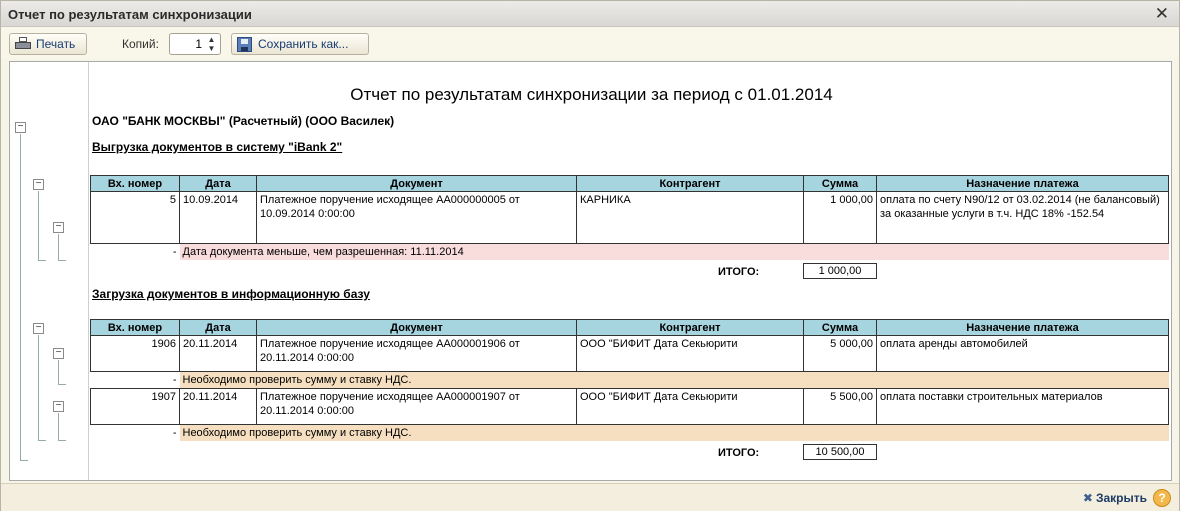  What do you see at coordinates (130, 14) in the screenshot?
I see `window-title: Отчет по результатам синхронизации` at bounding box center [130, 14].